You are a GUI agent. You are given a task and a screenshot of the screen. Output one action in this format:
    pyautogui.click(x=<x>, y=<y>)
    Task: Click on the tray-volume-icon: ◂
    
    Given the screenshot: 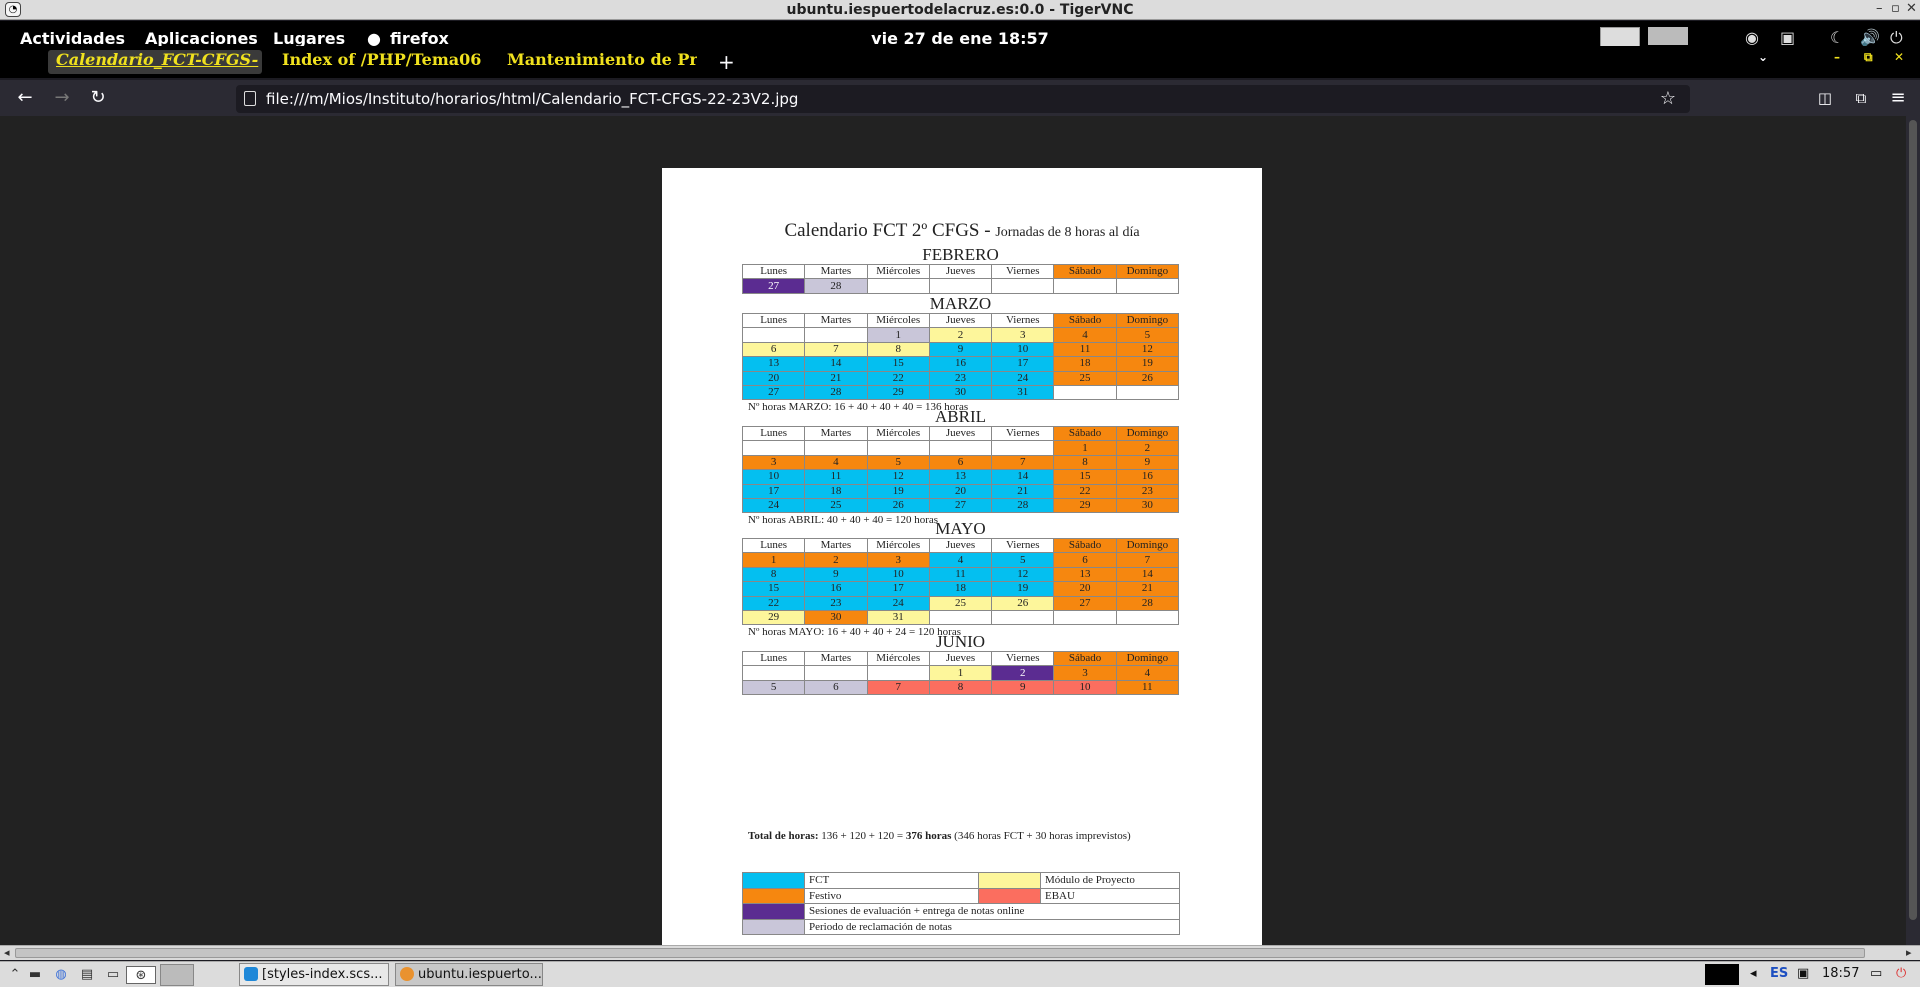 What is the action you would take?
    pyautogui.click(x=1753, y=973)
    